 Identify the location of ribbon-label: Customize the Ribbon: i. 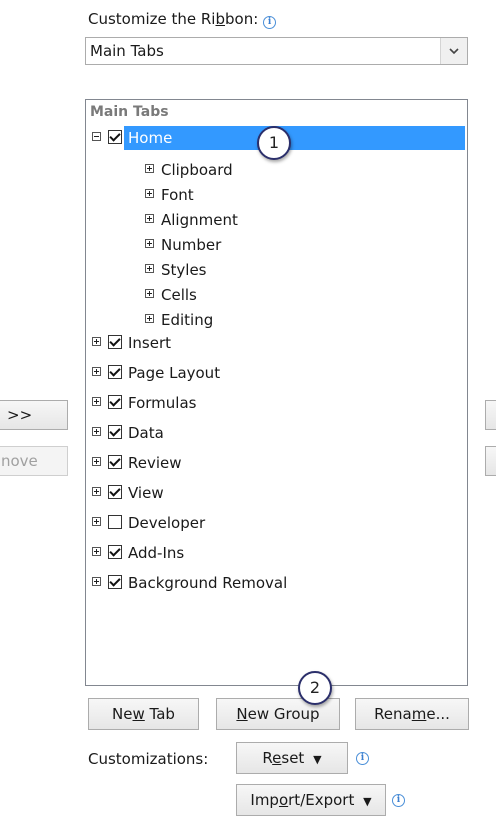
(182, 19).